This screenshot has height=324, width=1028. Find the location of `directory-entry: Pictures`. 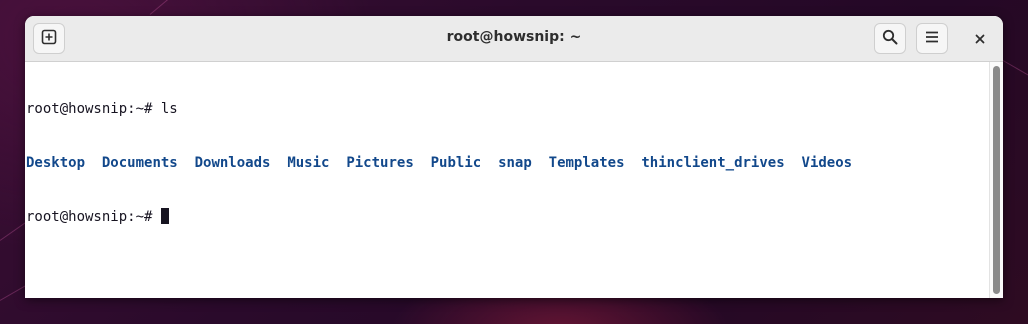

directory-entry: Pictures is located at coordinates (380, 163).